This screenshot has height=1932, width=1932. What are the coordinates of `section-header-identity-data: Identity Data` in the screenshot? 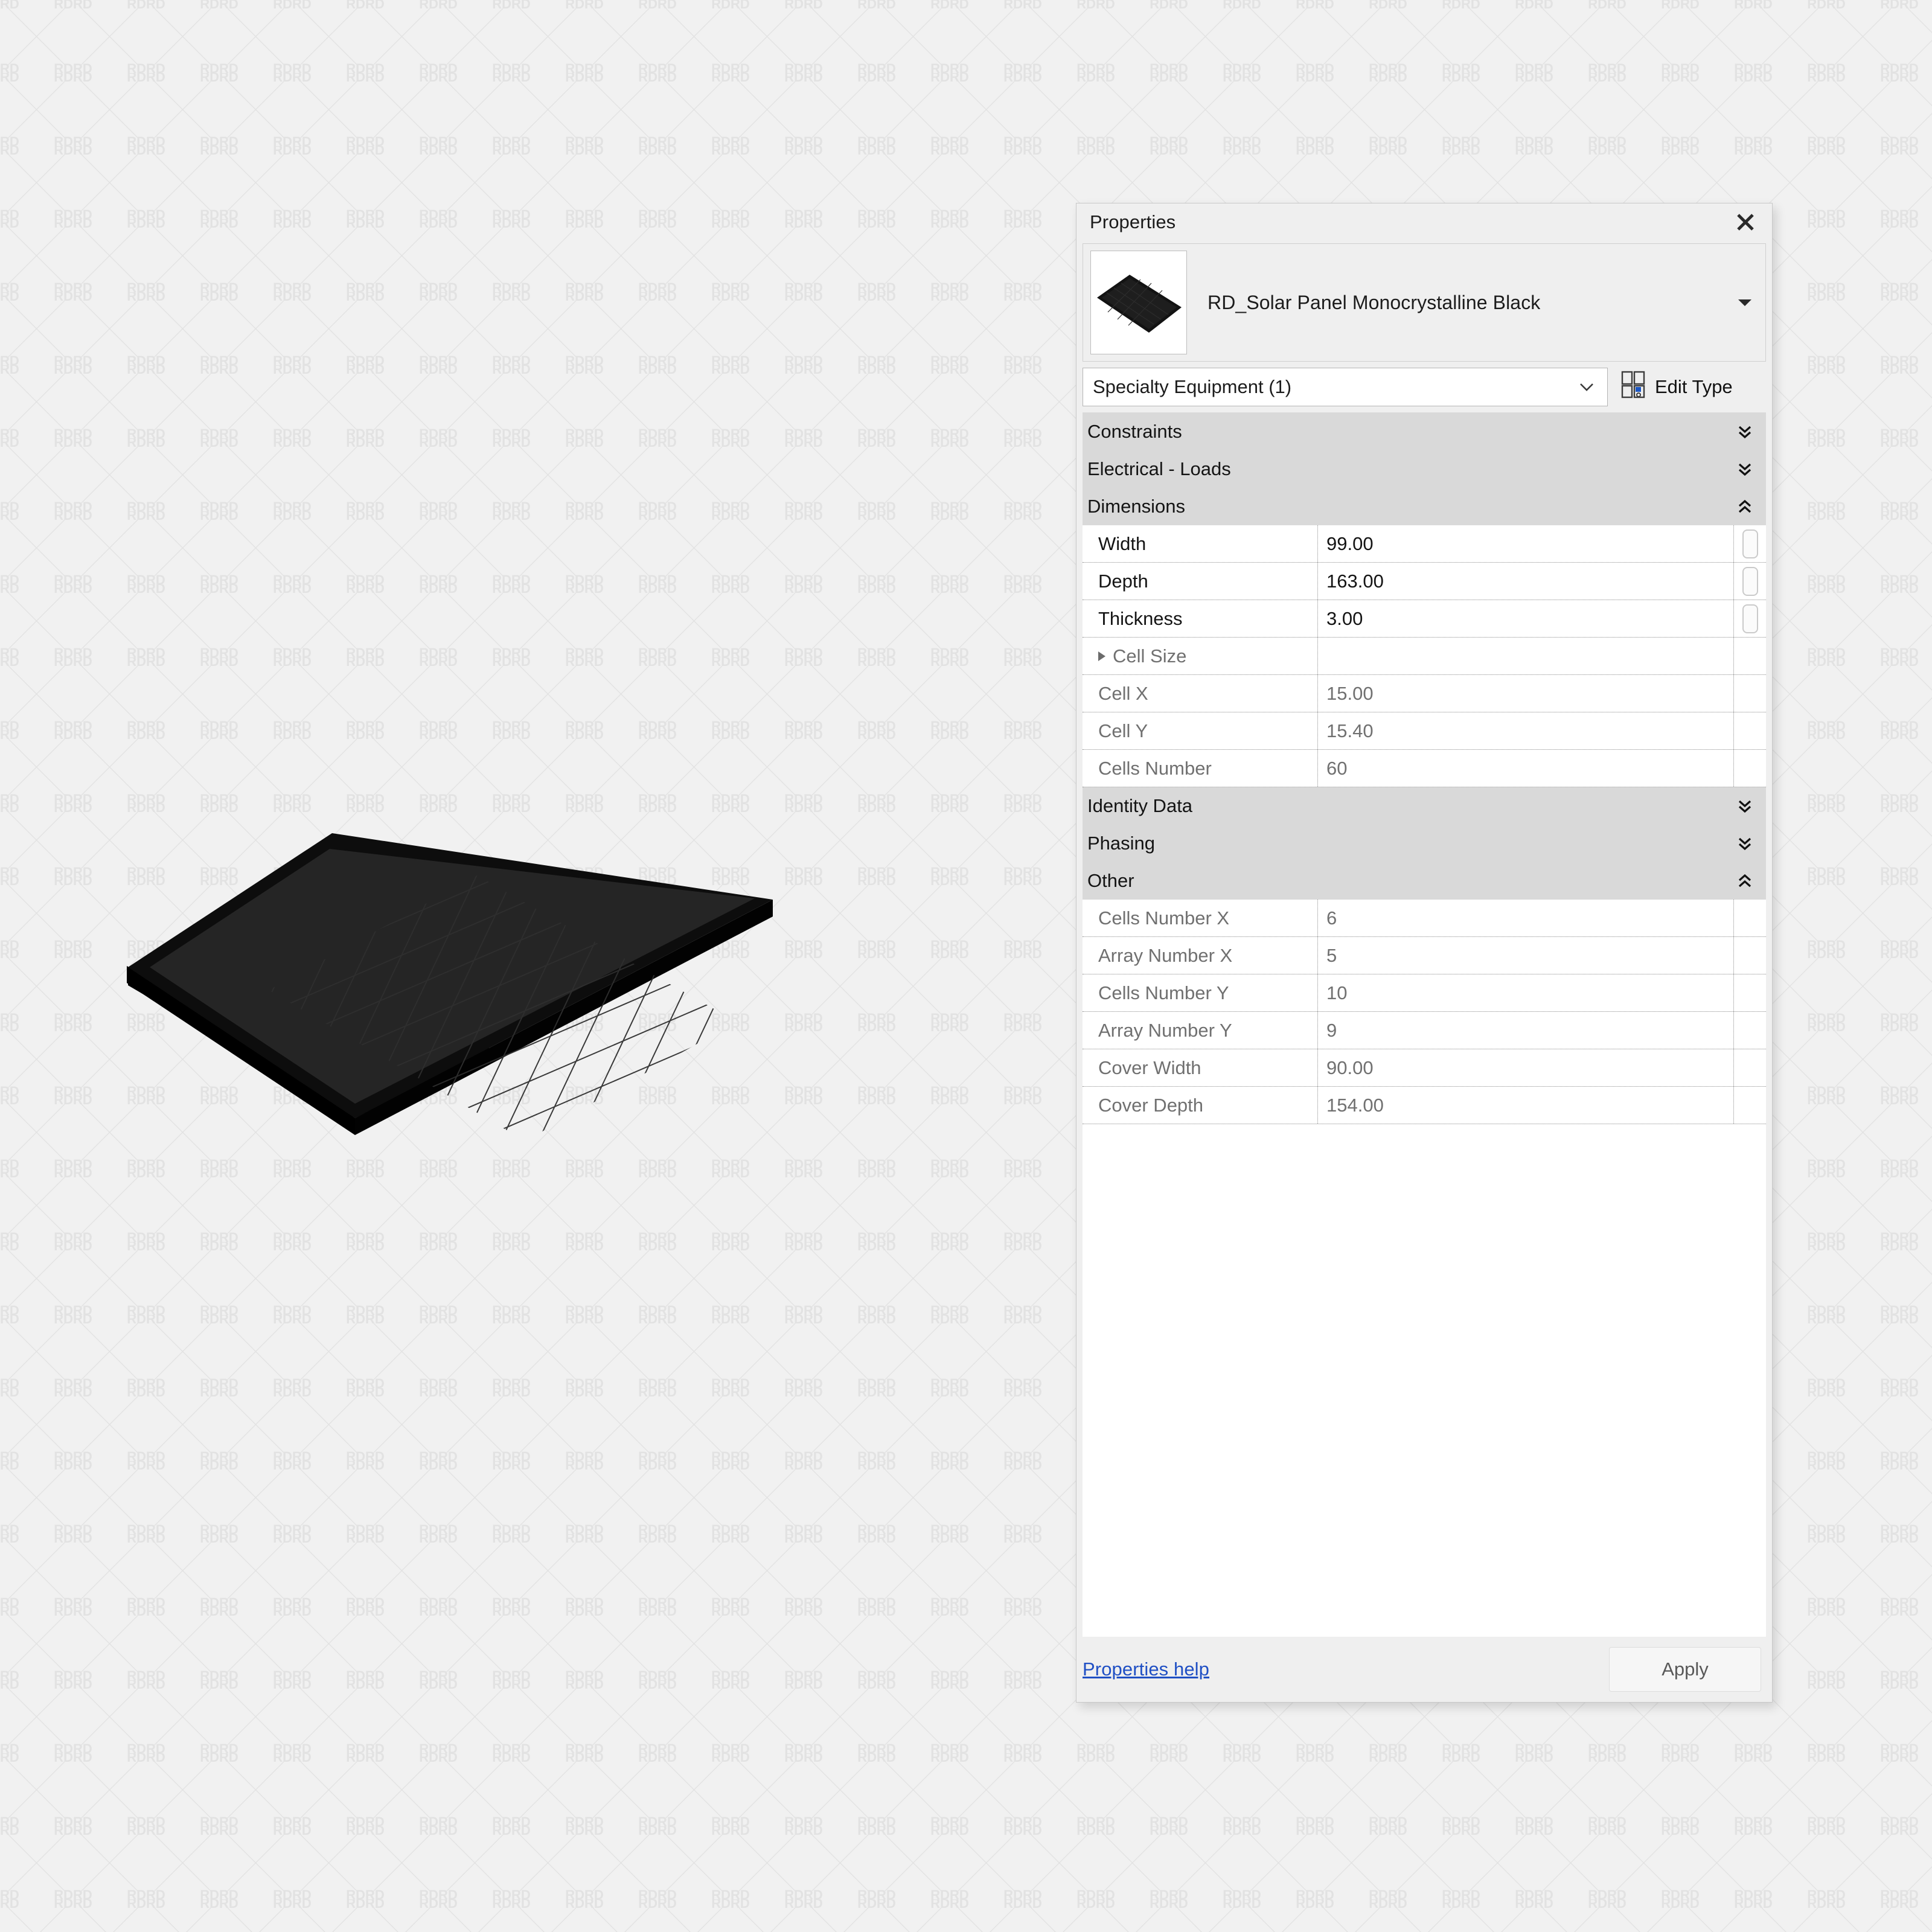 It's located at (1424, 806).